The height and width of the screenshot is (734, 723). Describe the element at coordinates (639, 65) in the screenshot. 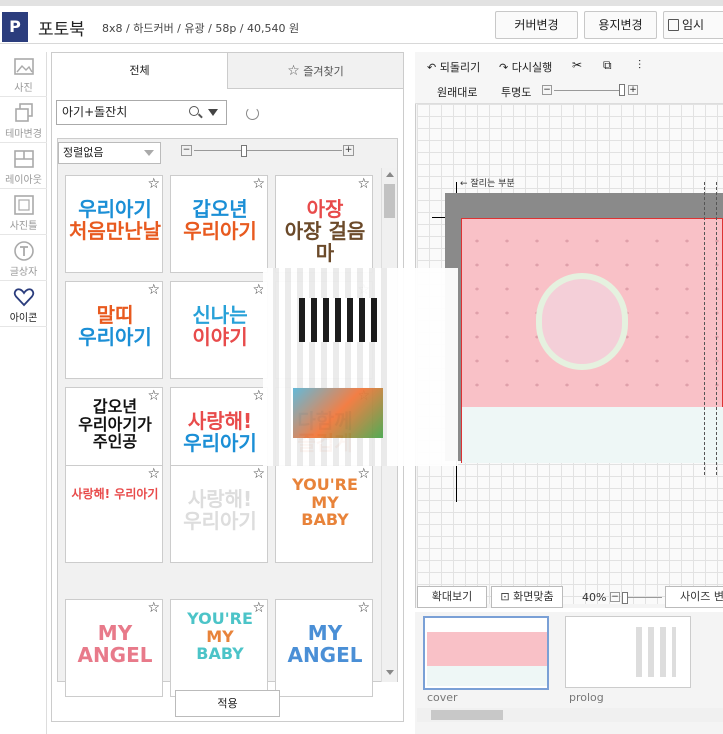

I see `align-icon: ⫶` at that location.